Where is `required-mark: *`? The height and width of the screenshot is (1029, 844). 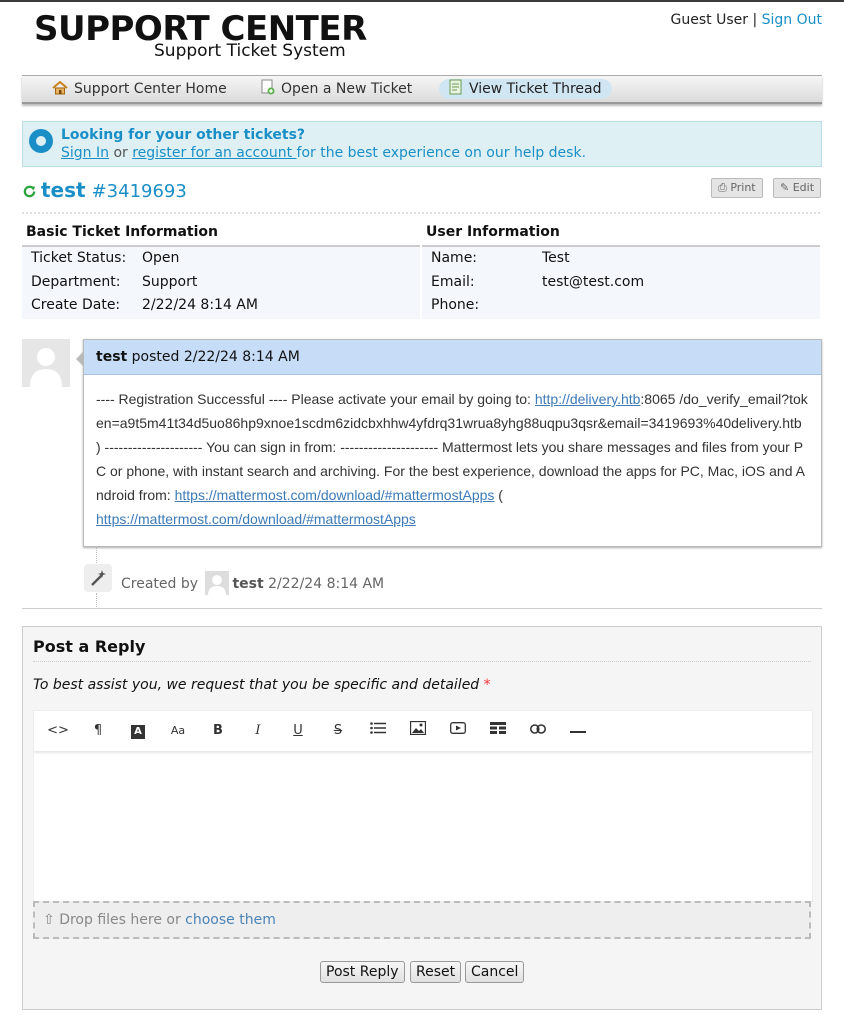 required-mark: * is located at coordinates (487, 685).